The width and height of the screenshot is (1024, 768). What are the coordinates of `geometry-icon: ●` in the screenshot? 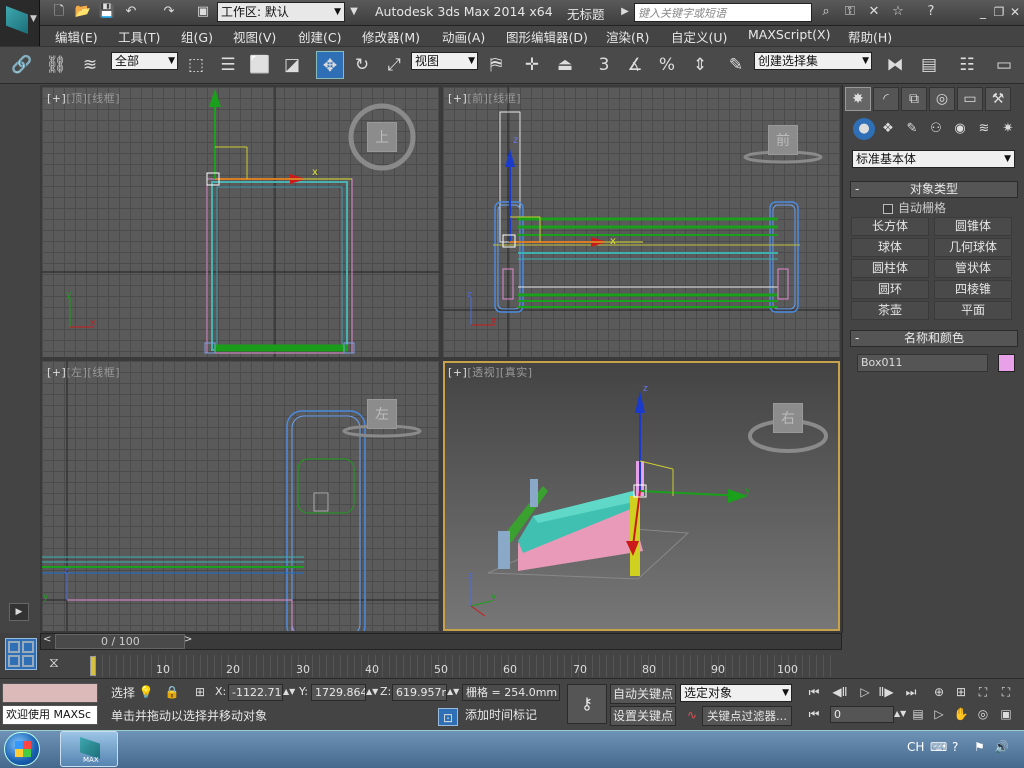 It's located at (864, 129).